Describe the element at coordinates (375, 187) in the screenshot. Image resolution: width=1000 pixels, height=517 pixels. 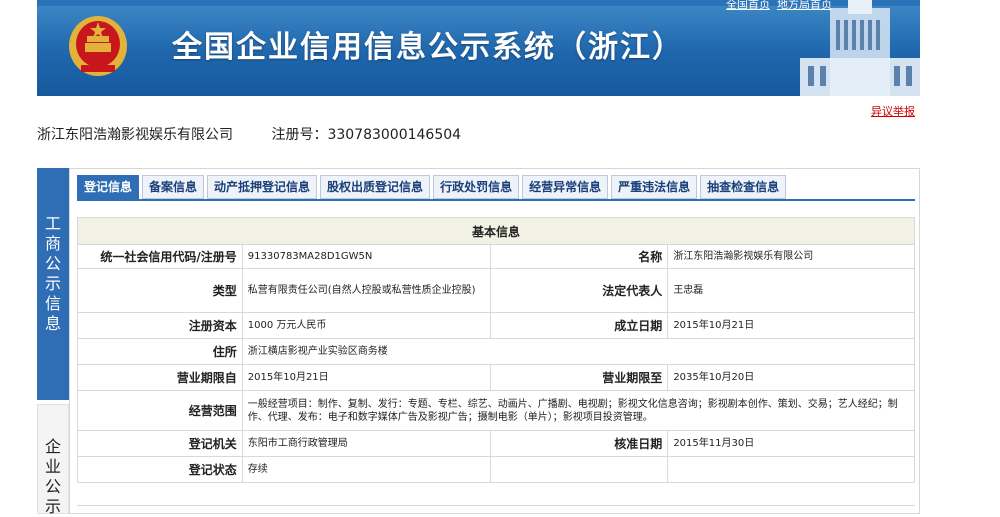
I see `tab-equity-pledge: 股权出质登记信息` at that location.